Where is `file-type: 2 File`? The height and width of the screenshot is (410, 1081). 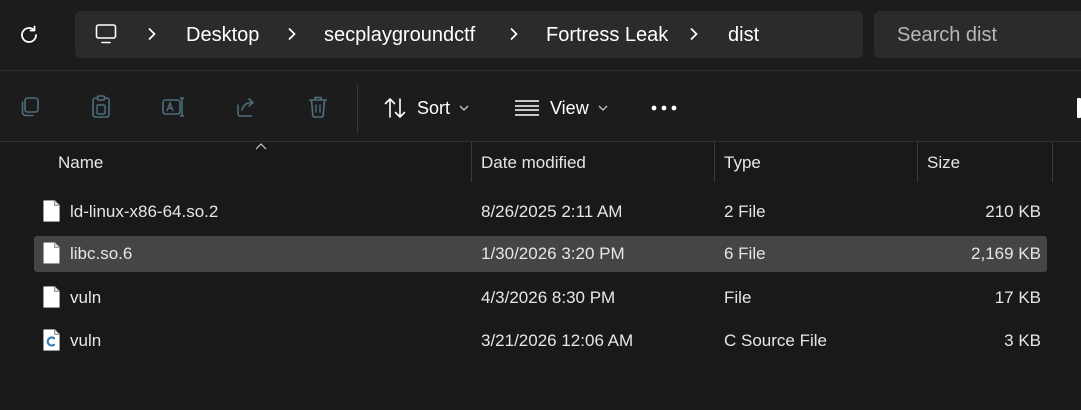
file-type: 2 File is located at coordinates (745, 211).